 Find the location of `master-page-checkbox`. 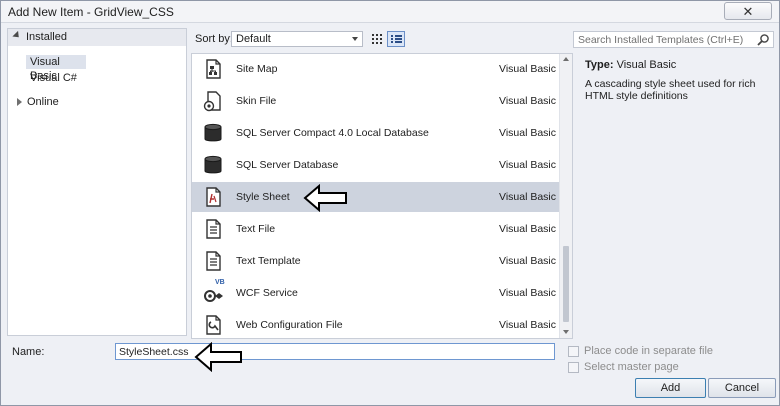

master-page-checkbox is located at coordinates (573, 367).